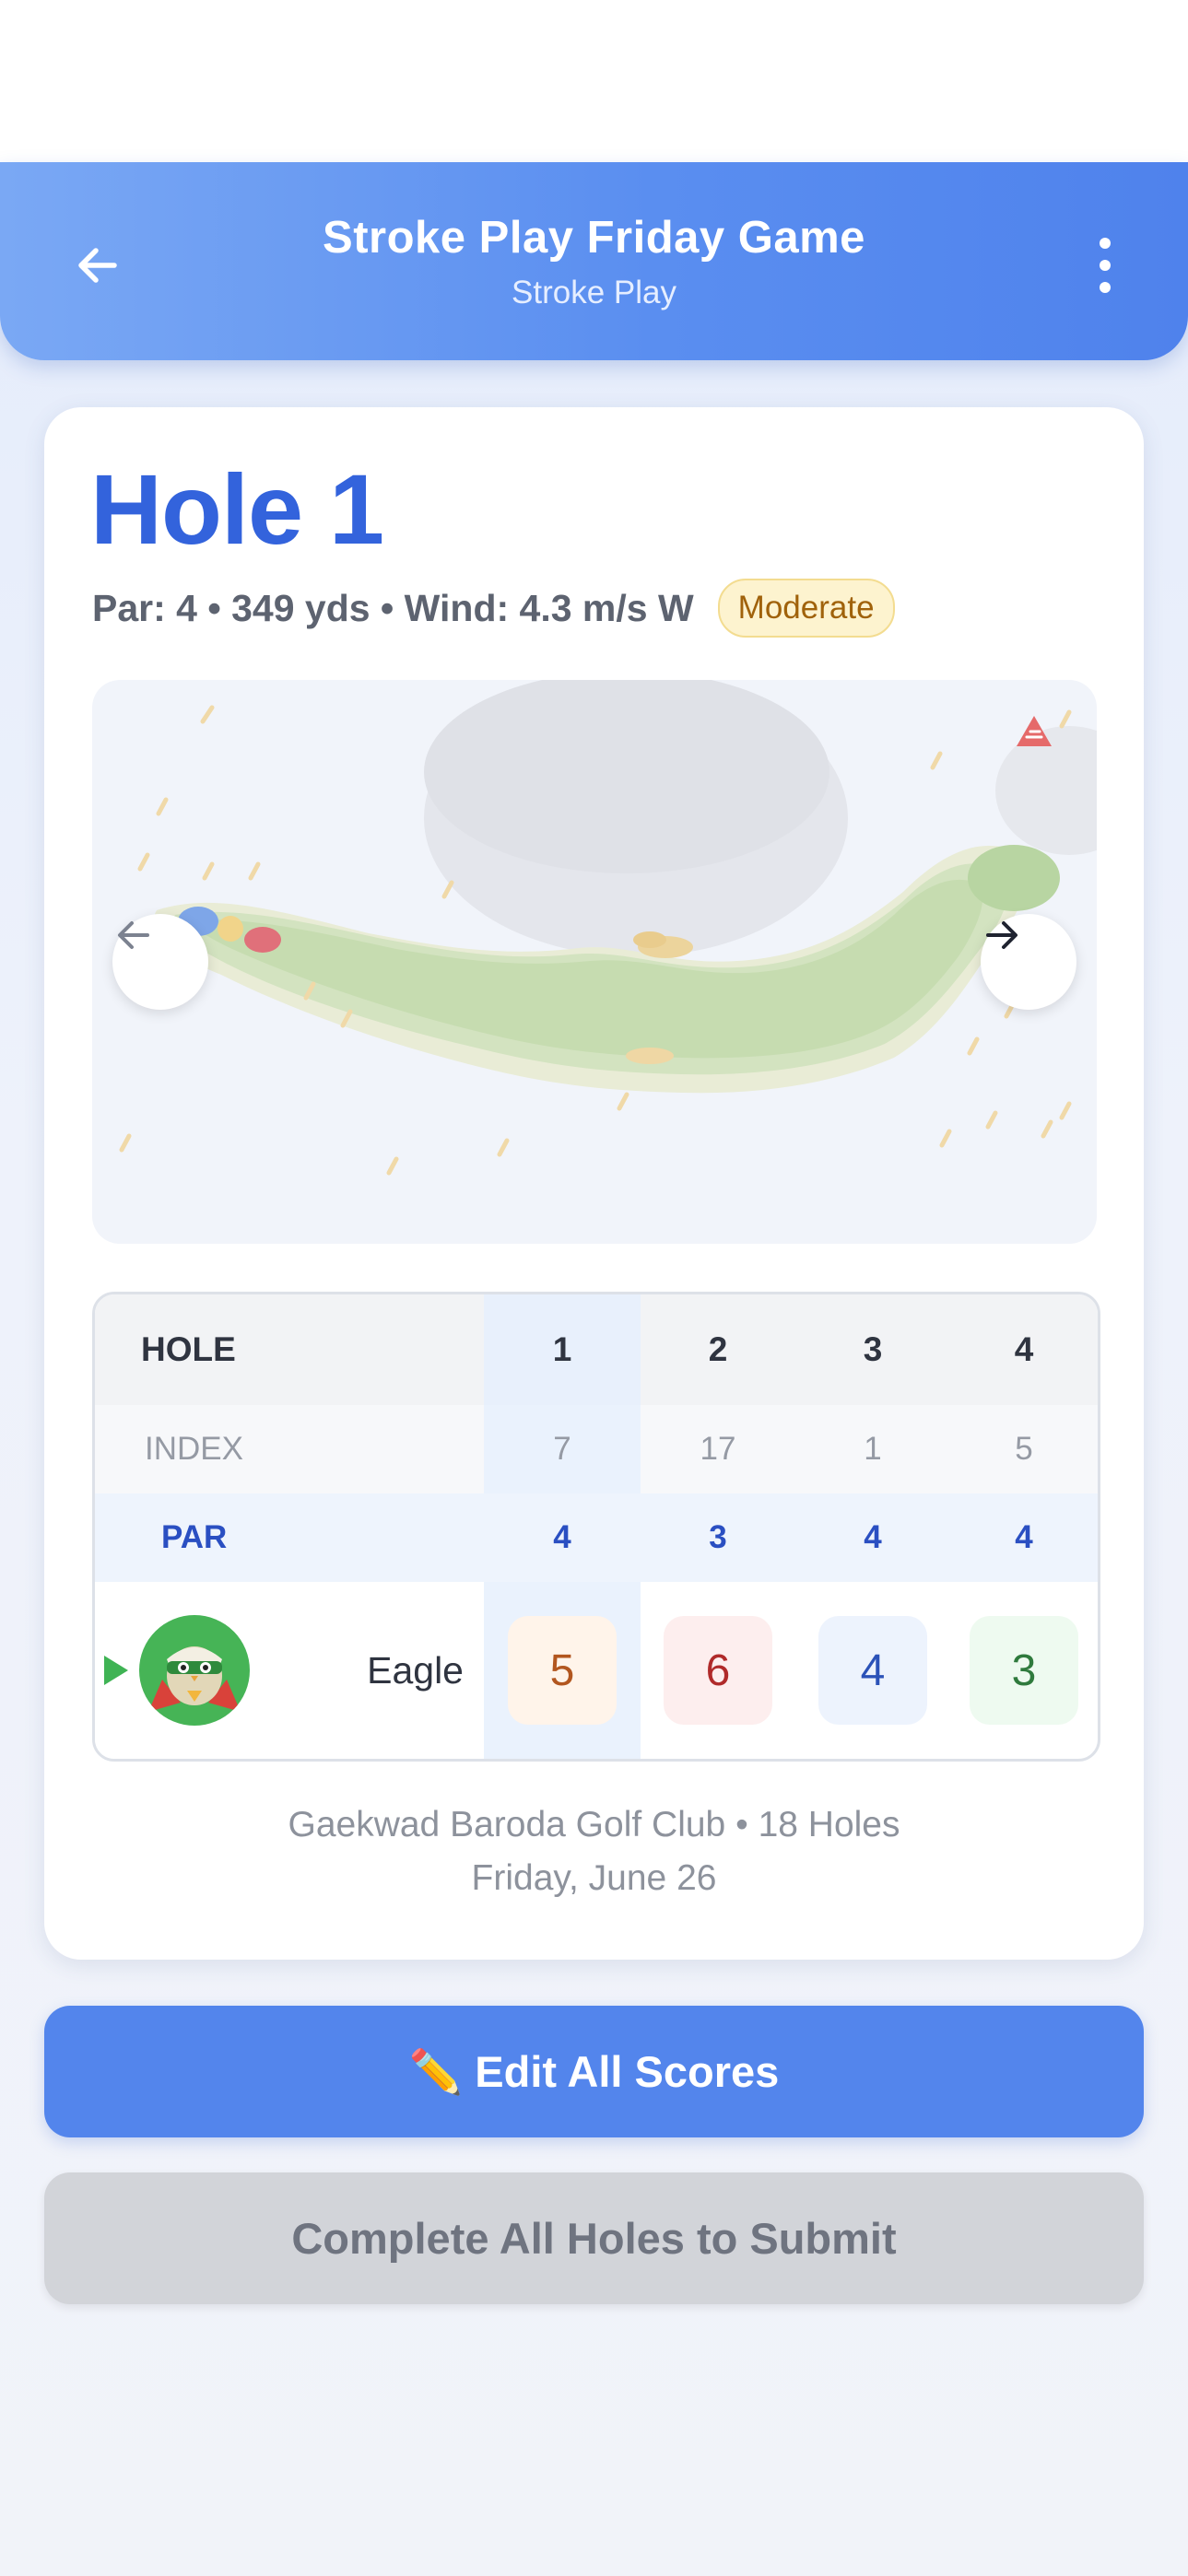 The width and height of the screenshot is (1188, 2576). What do you see at coordinates (872, 1670) in the screenshot?
I see `score-cell: 4` at bounding box center [872, 1670].